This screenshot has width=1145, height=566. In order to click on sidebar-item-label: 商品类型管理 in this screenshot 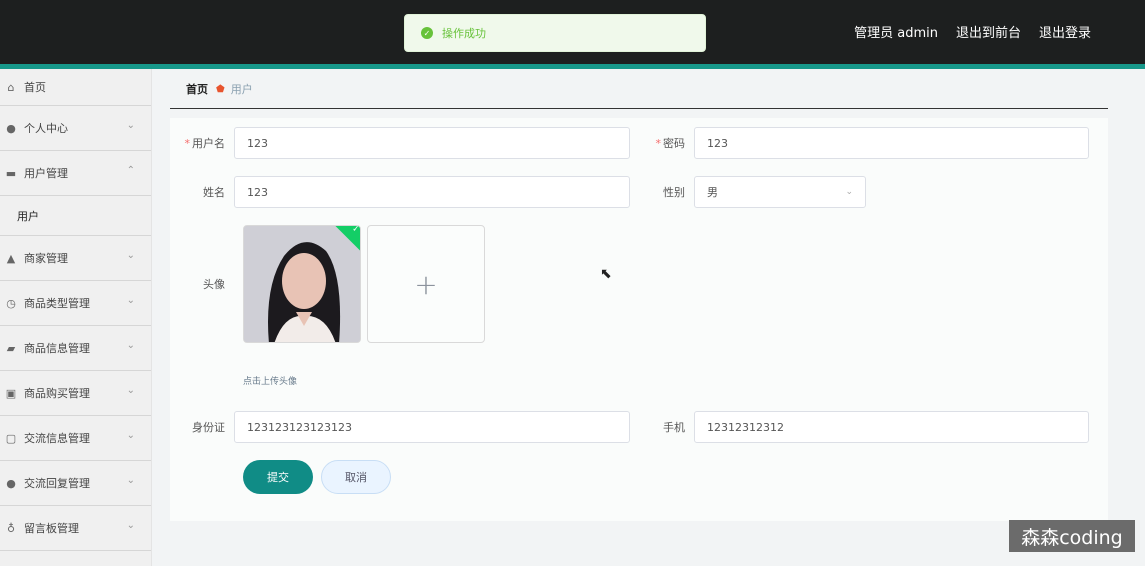, I will do `click(57, 303)`.